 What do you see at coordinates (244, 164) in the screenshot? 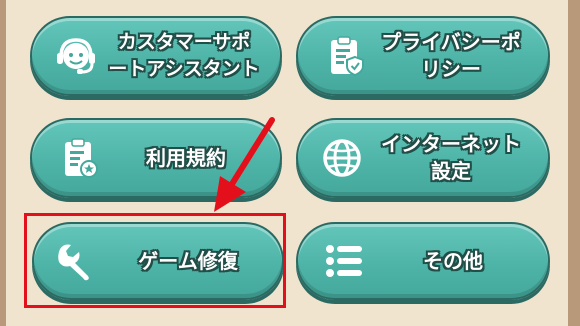
I see `annotation-arrow` at bounding box center [244, 164].